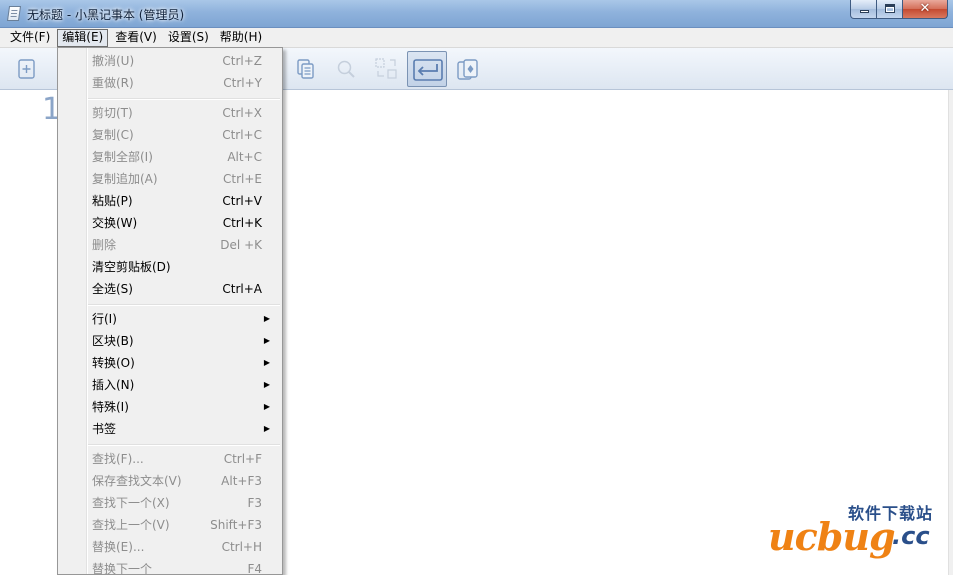 The width and height of the screenshot is (953, 575). What do you see at coordinates (170, 341) in the screenshot?
I see `menu-item-block: 区块(B) ▶` at bounding box center [170, 341].